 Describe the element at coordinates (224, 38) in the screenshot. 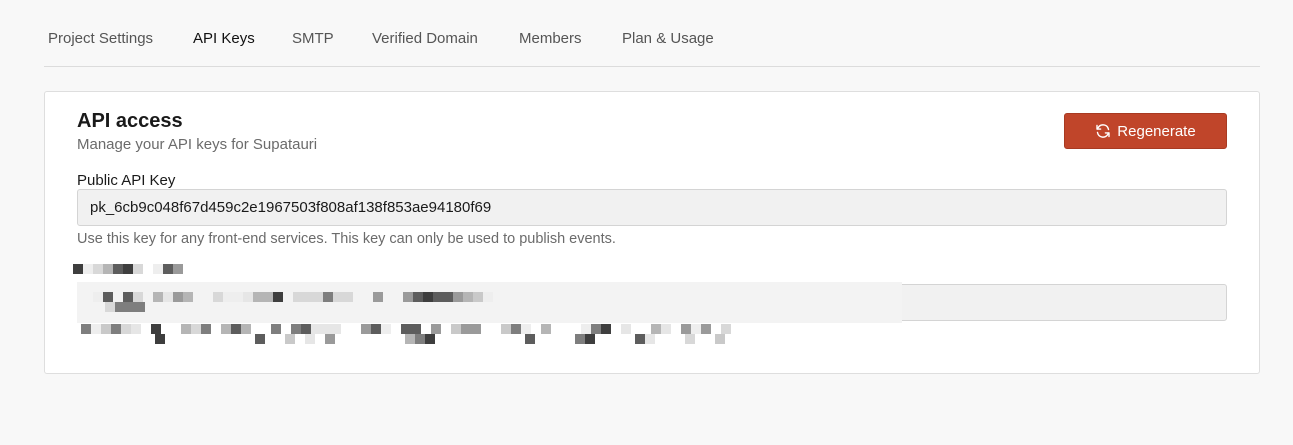

I see `tab-api-keys: API Keys` at that location.